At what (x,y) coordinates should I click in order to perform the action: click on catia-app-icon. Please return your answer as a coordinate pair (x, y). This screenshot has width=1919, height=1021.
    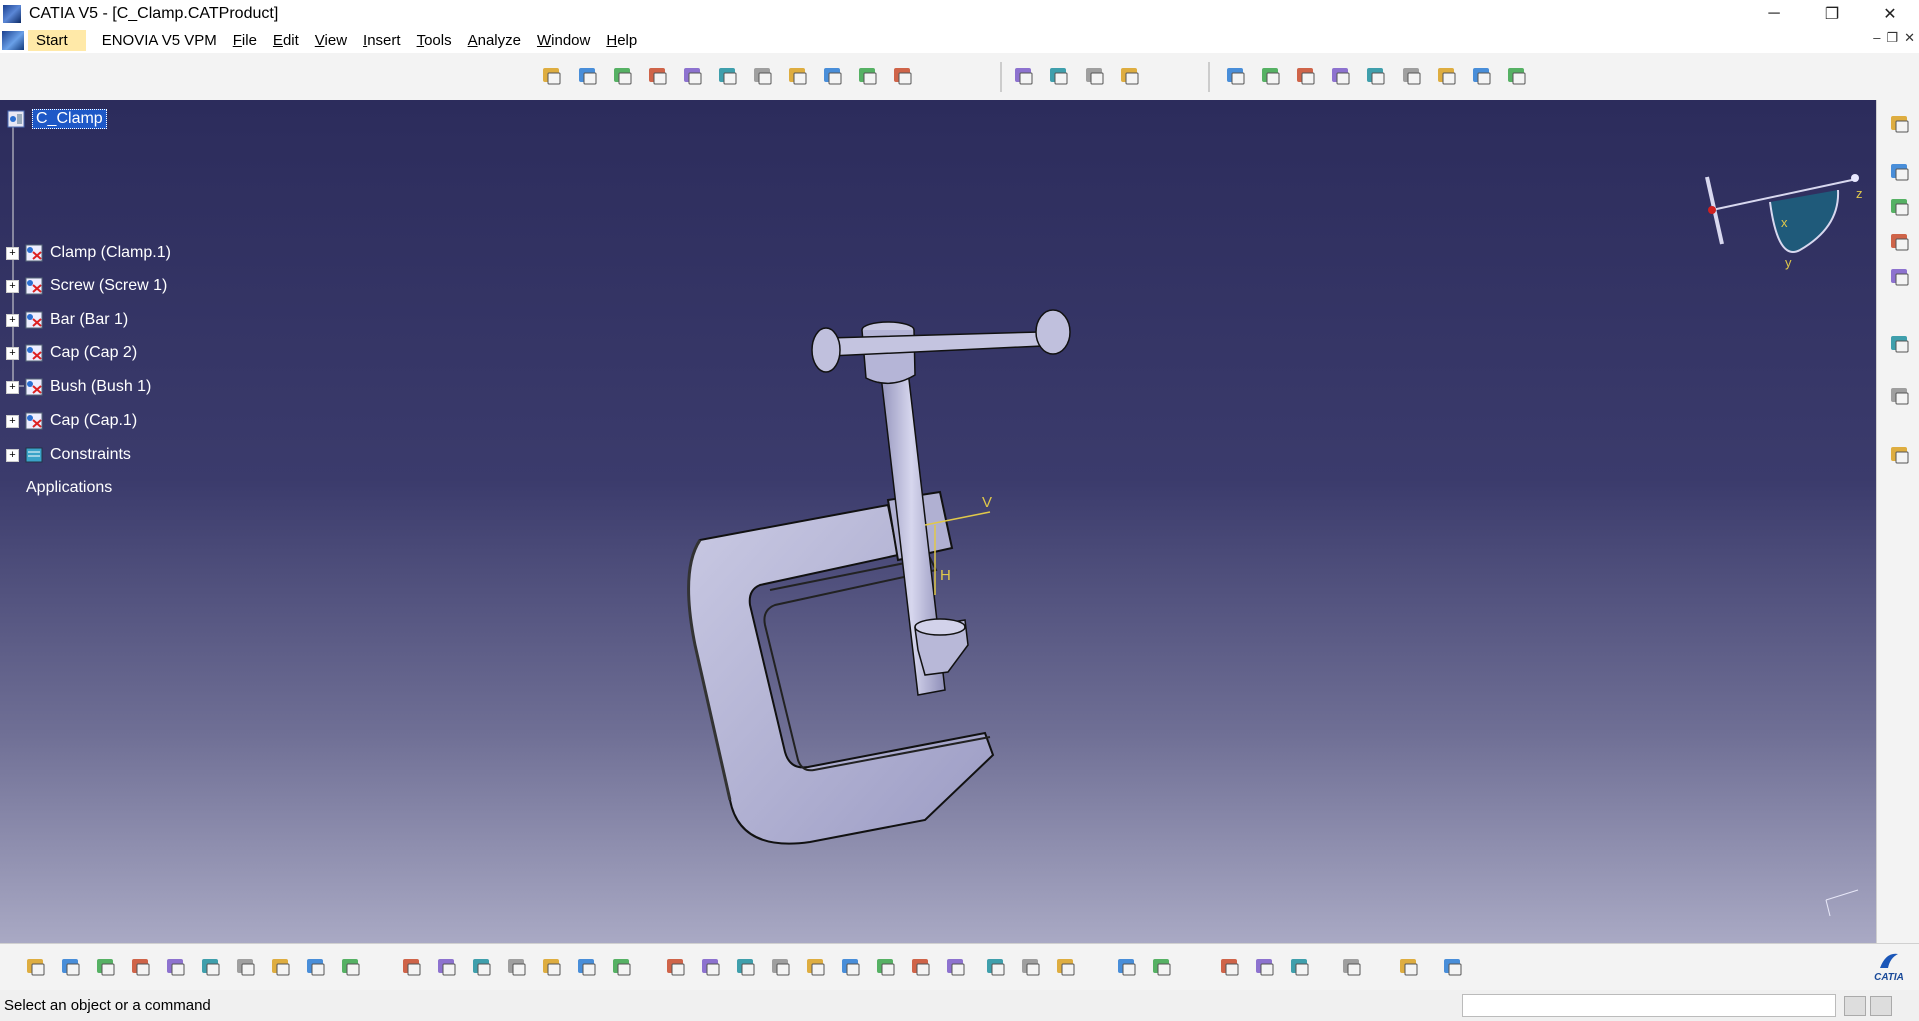
    Looking at the image, I should click on (12, 14).